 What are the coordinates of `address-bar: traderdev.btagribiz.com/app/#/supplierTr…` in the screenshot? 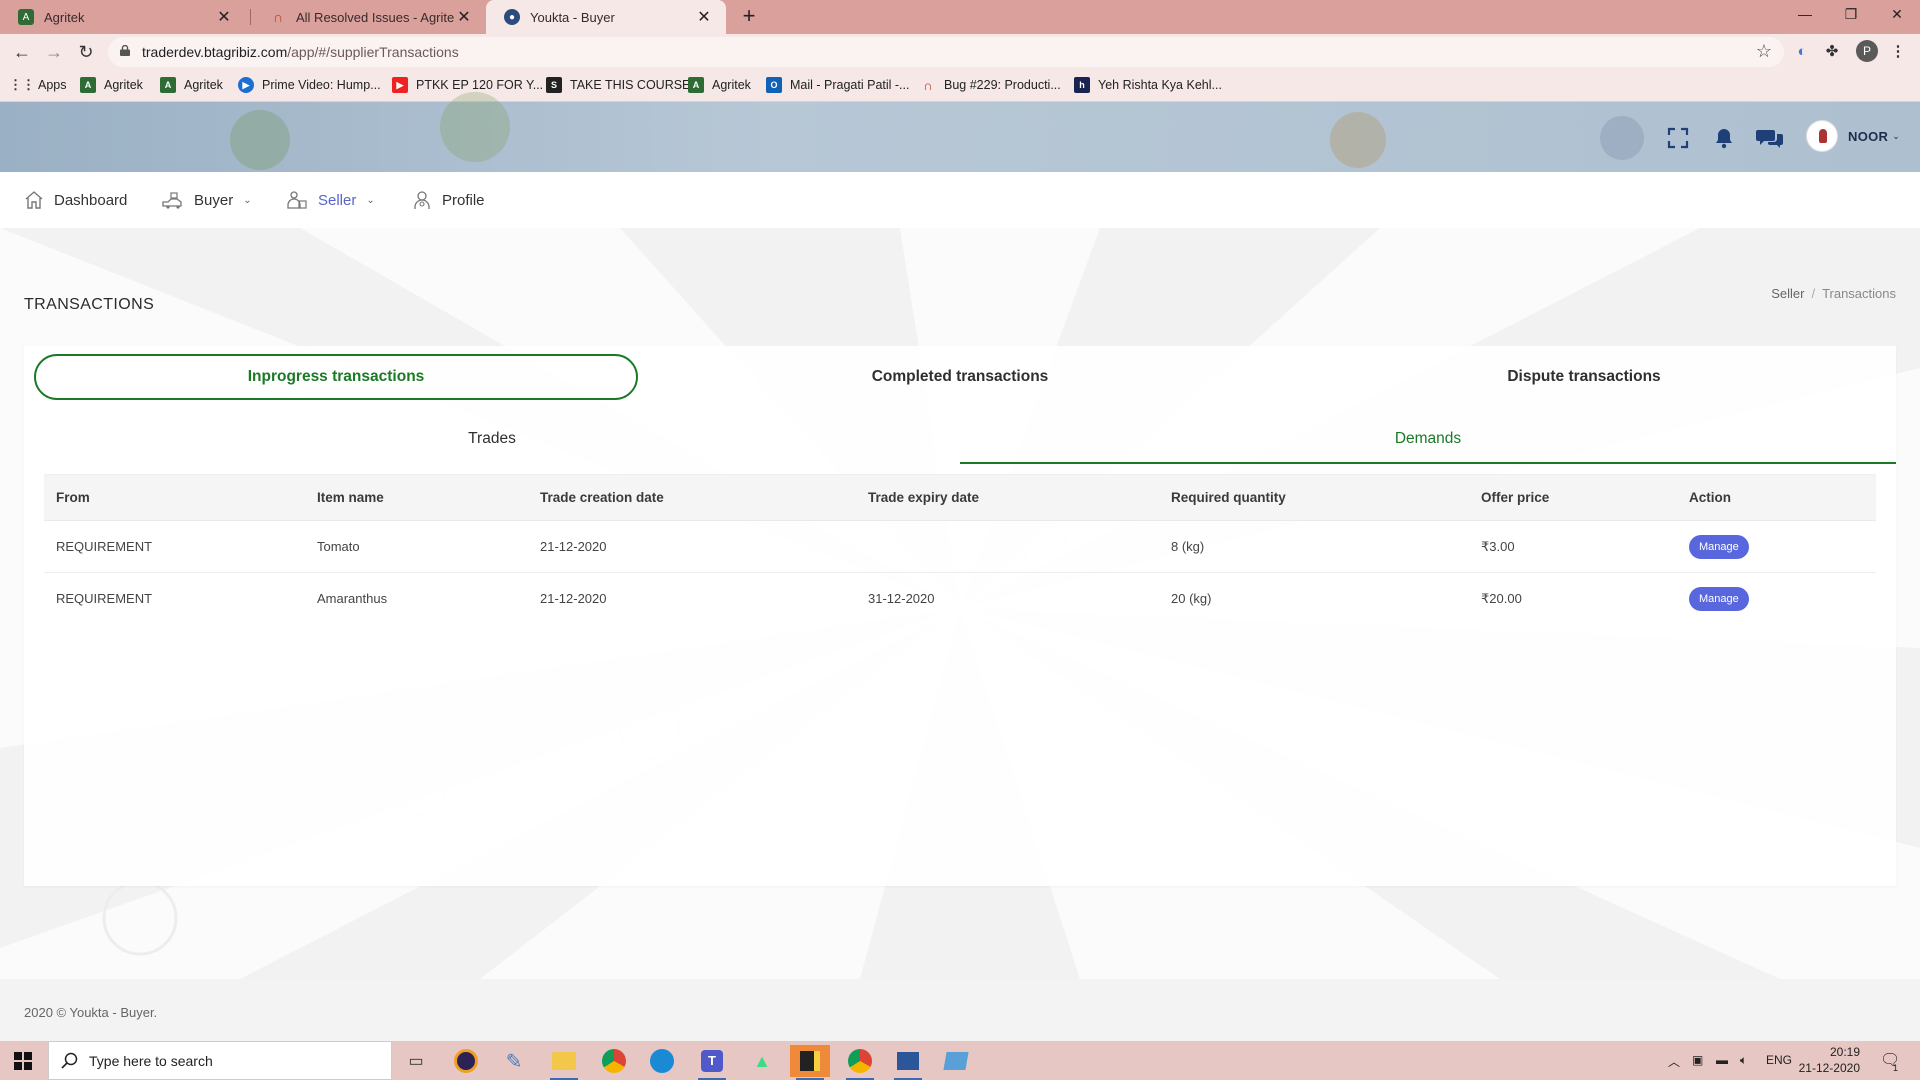 It's located at (946, 52).